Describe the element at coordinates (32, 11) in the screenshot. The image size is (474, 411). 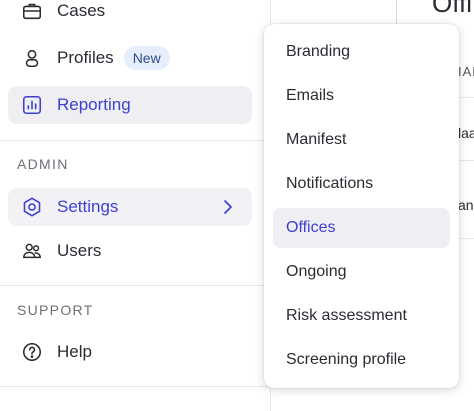
I see `briefcase-icon` at that location.